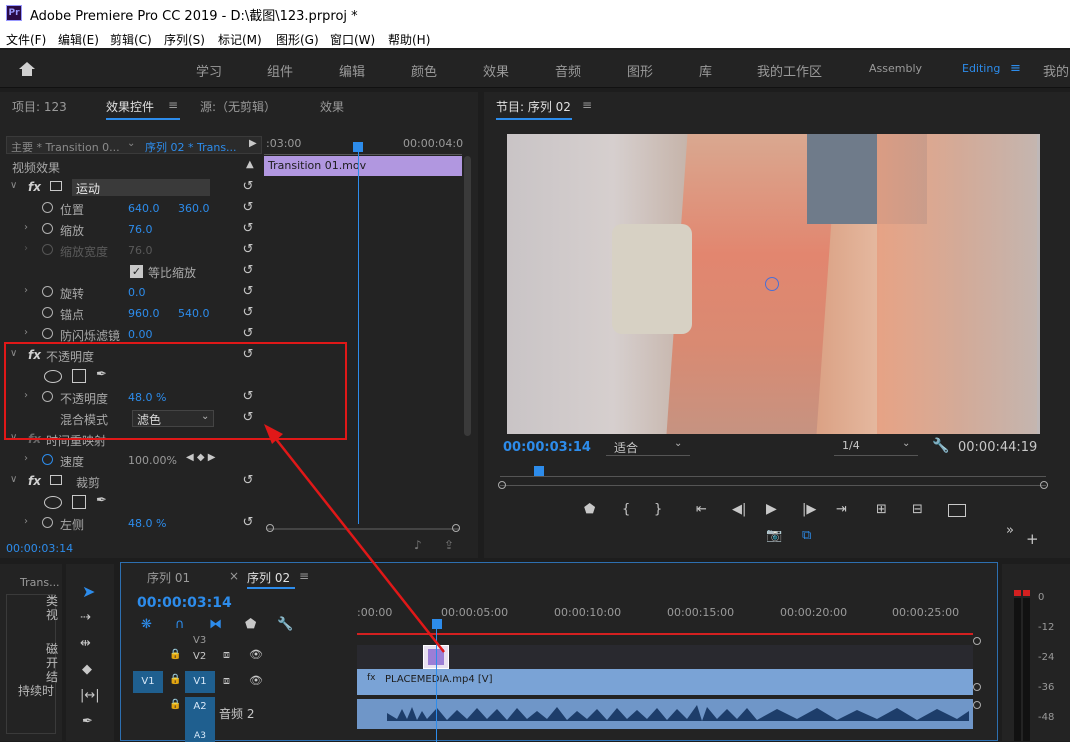 This screenshot has width=1070, height=742. What do you see at coordinates (354, 538) in the screenshot?
I see `annotation-arrow` at bounding box center [354, 538].